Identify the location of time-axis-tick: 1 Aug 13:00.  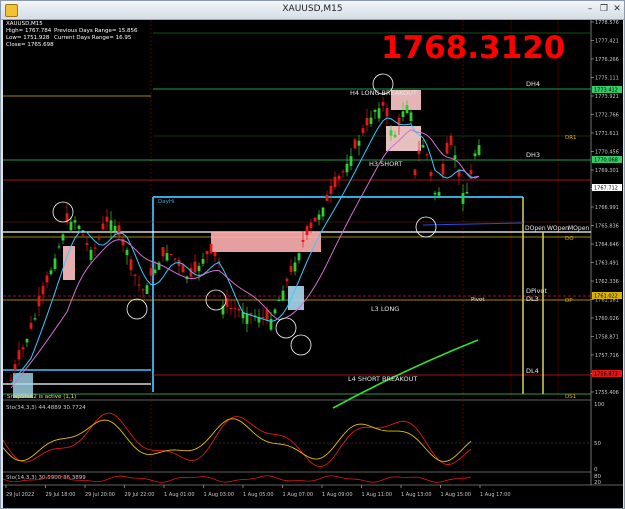
(416, 495).